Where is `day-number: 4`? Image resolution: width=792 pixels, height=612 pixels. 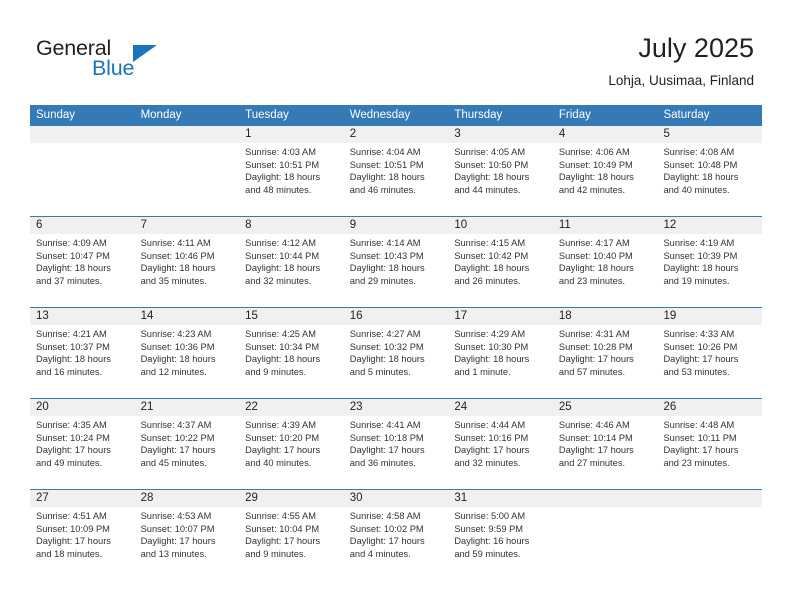 day-number: 4 is located at coordinates (562, 134).